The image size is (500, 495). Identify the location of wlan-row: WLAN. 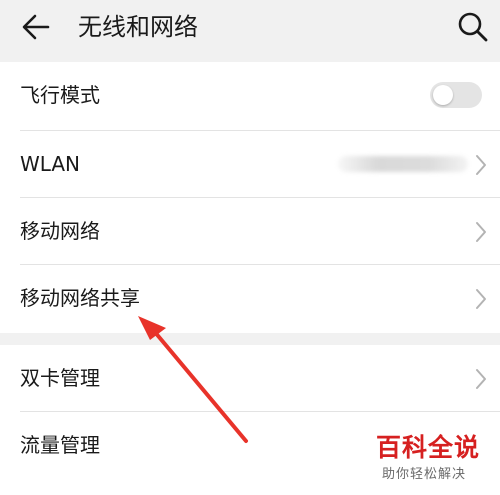
(250, 164).